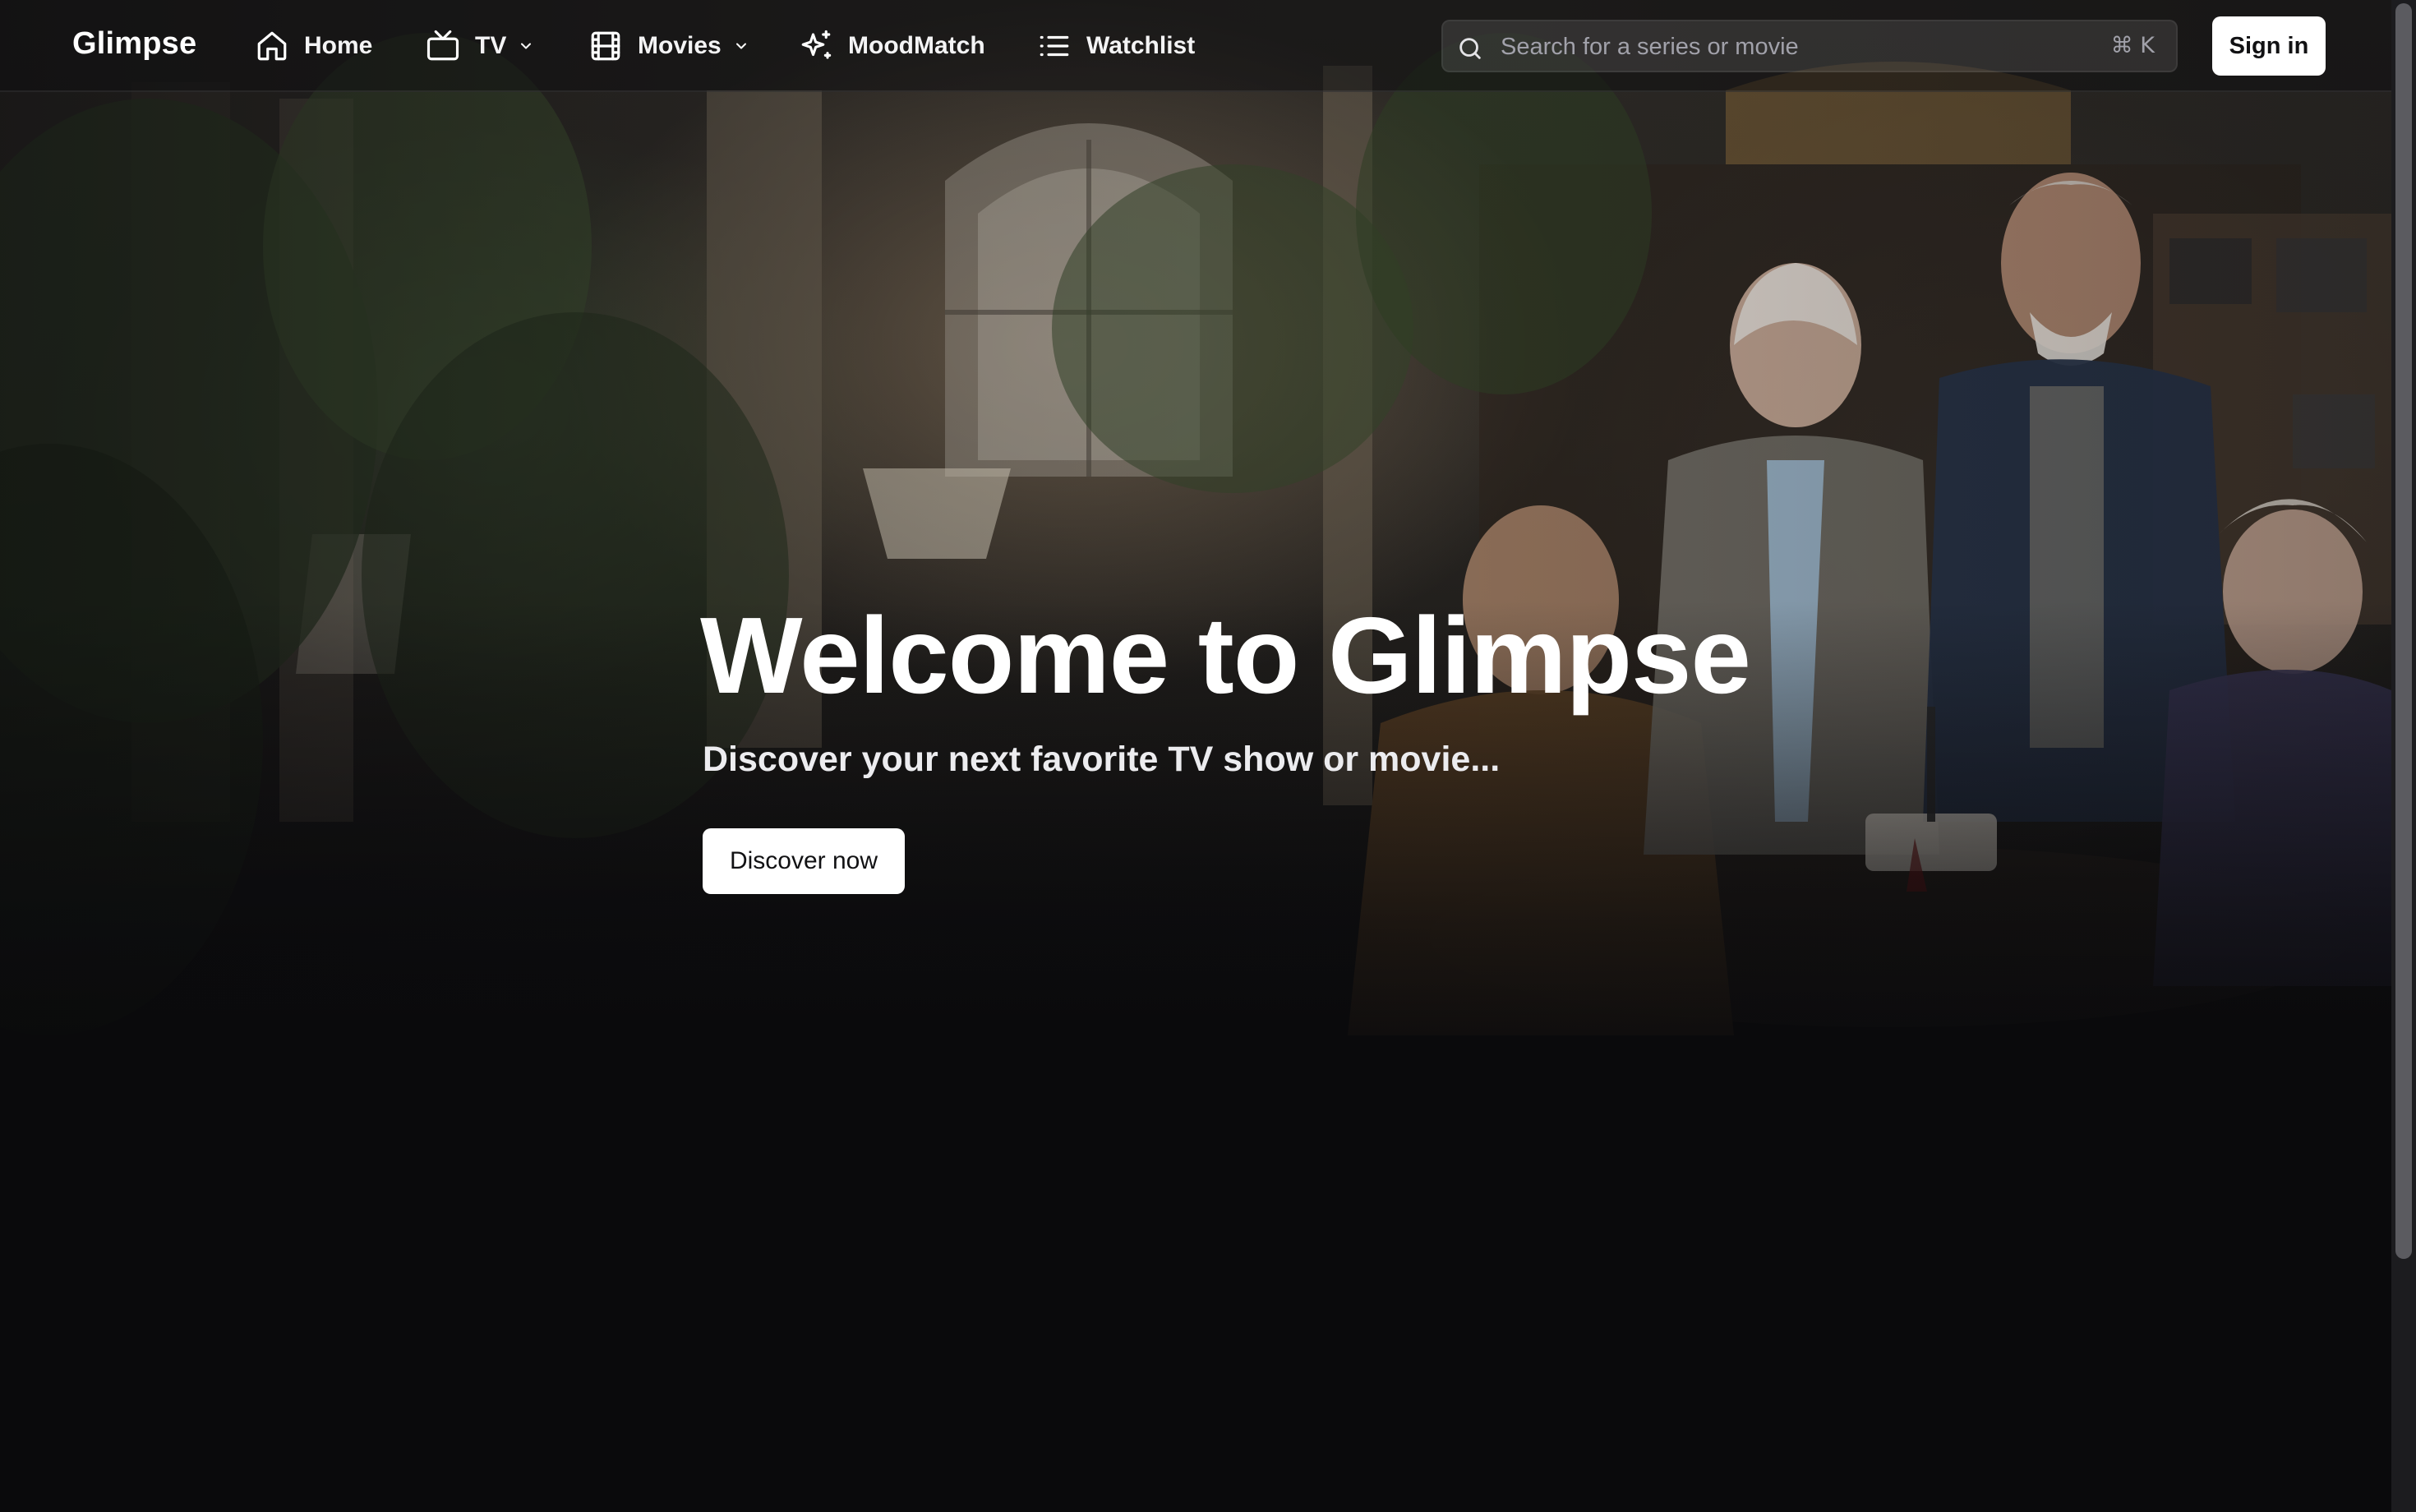  What do you see at coordinates (680, 46) in the screenshot?
I see `nav-item-label: Movies` at bounding box center [680, 46].